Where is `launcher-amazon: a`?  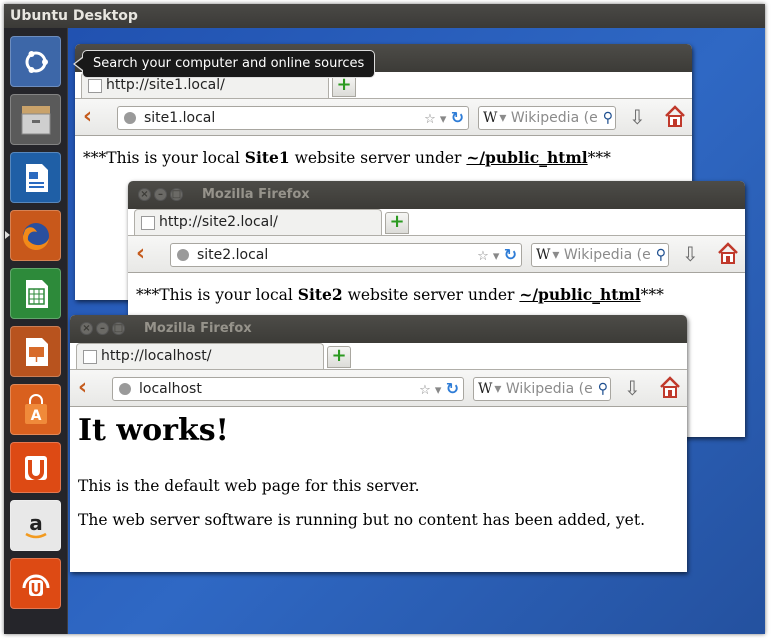 launcher-amazon: a is located at coordinates (35, 525).